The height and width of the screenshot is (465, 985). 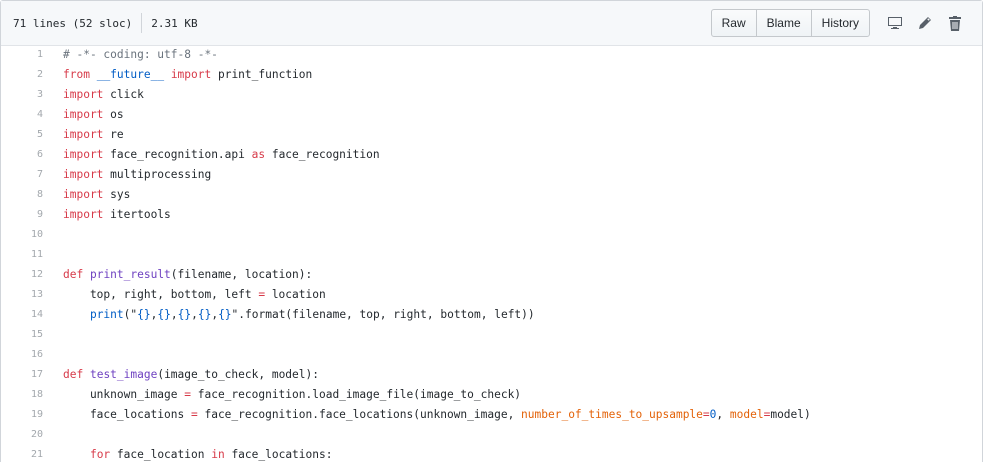 What do you see at coordinates (895, 23) in the screenshot?
I see `desktop-icon` at bounding box center [895, 23].